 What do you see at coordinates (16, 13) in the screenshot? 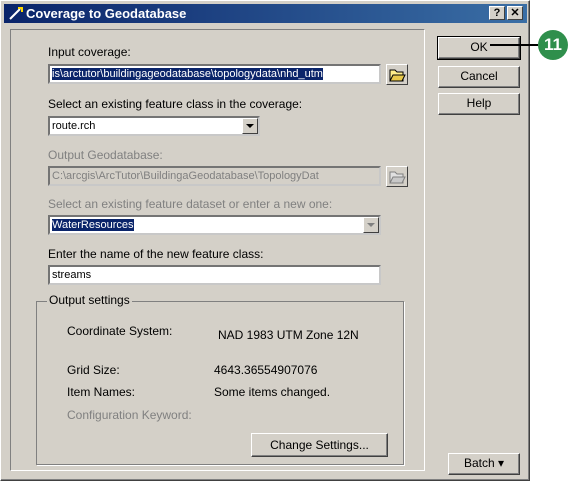
I see `tool-icon` at bounding box center [16, 13].